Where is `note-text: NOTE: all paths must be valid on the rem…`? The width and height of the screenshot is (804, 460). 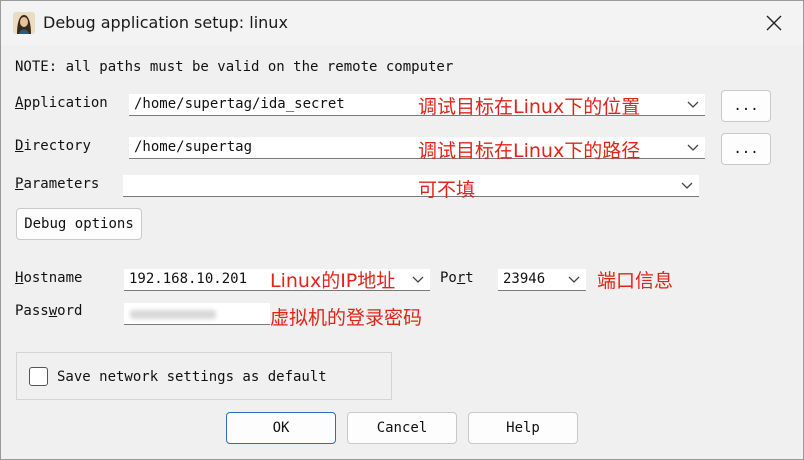
note-text: NOTE: all paths must be valid on the rem… is located at coordinates (234, 67).